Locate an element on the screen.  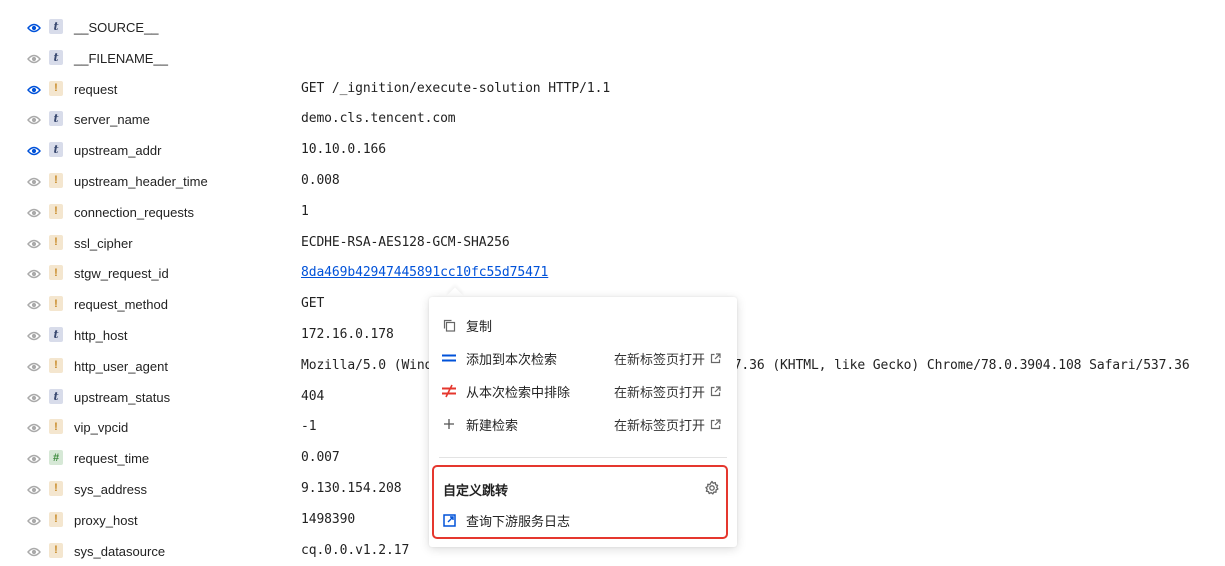
field-row: ! connection_requests 1 is located at coordinates (612, 212).